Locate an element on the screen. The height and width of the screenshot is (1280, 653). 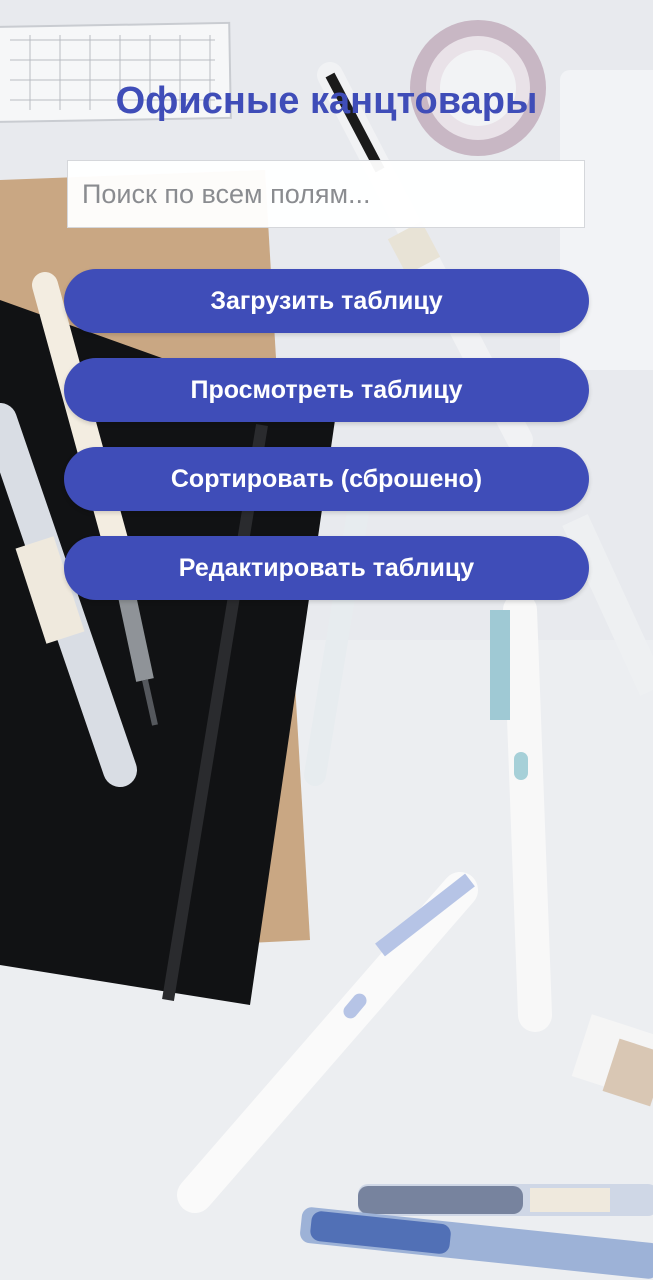
search-field is located at coordinates (326, 194).